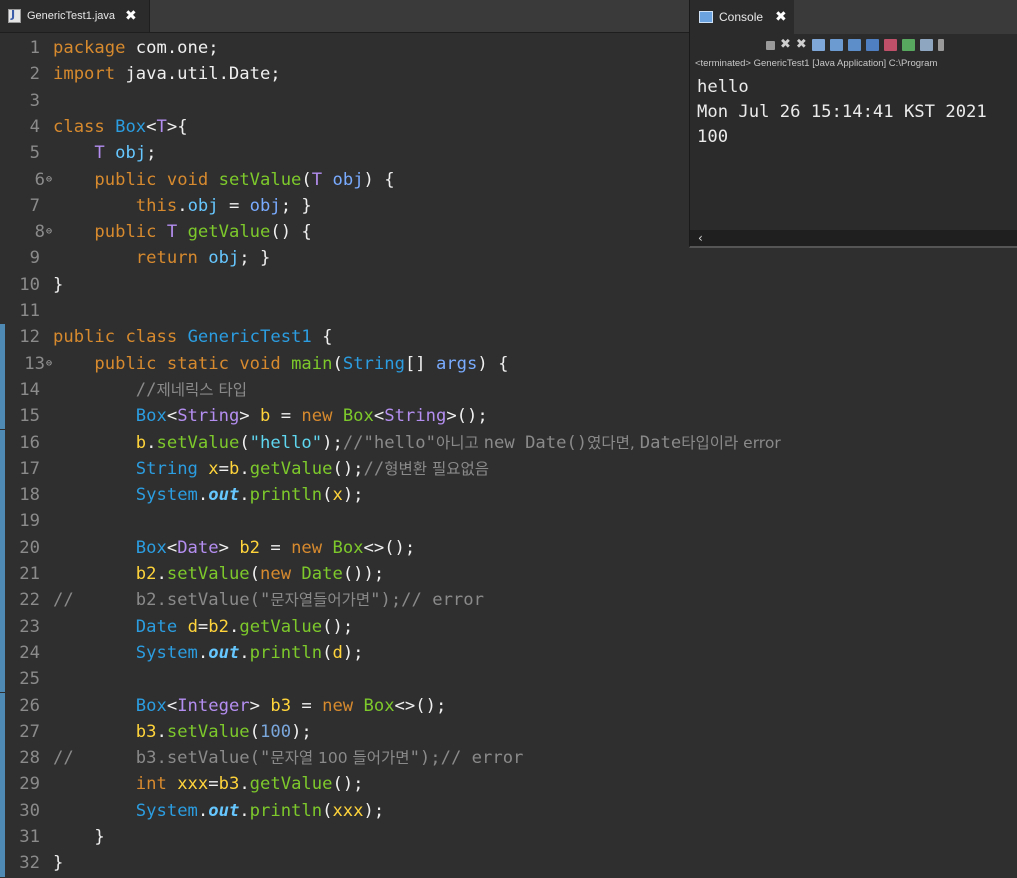 Image resolution: width=1017 pixels, height=878 pixels. Describe the element at coordinates (75, 16) in the screenshot. I see `editor-tab-generictest1: GenericTest1.java ✖` at that location.